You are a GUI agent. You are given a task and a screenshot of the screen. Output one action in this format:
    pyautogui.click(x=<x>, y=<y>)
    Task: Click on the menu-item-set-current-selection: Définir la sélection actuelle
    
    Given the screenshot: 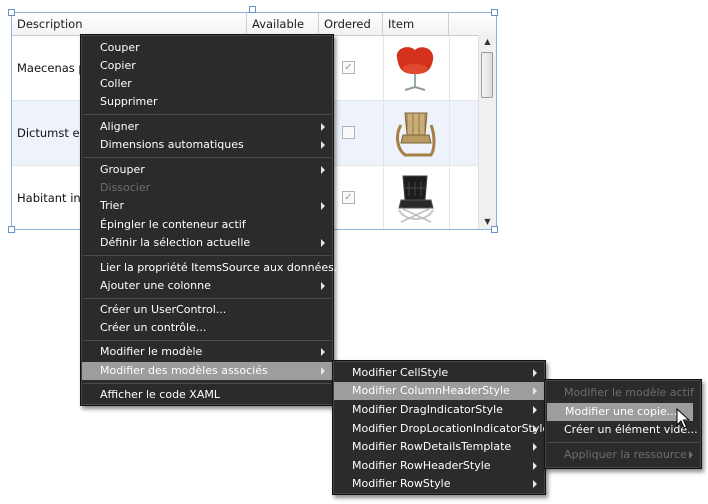 What is the action you would take?
    pyautogui.click(x=207, y=243)
    